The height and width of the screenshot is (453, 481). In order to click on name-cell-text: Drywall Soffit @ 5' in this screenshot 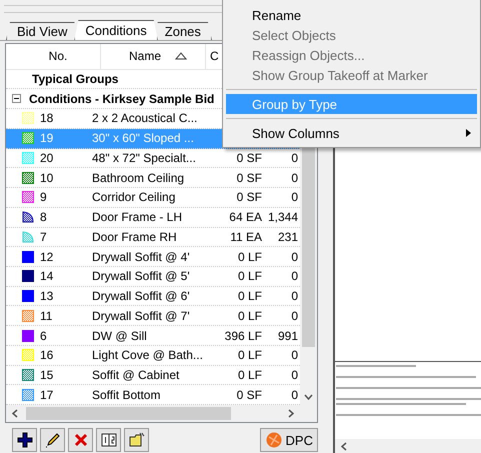, I will do `click(141, 276)`.